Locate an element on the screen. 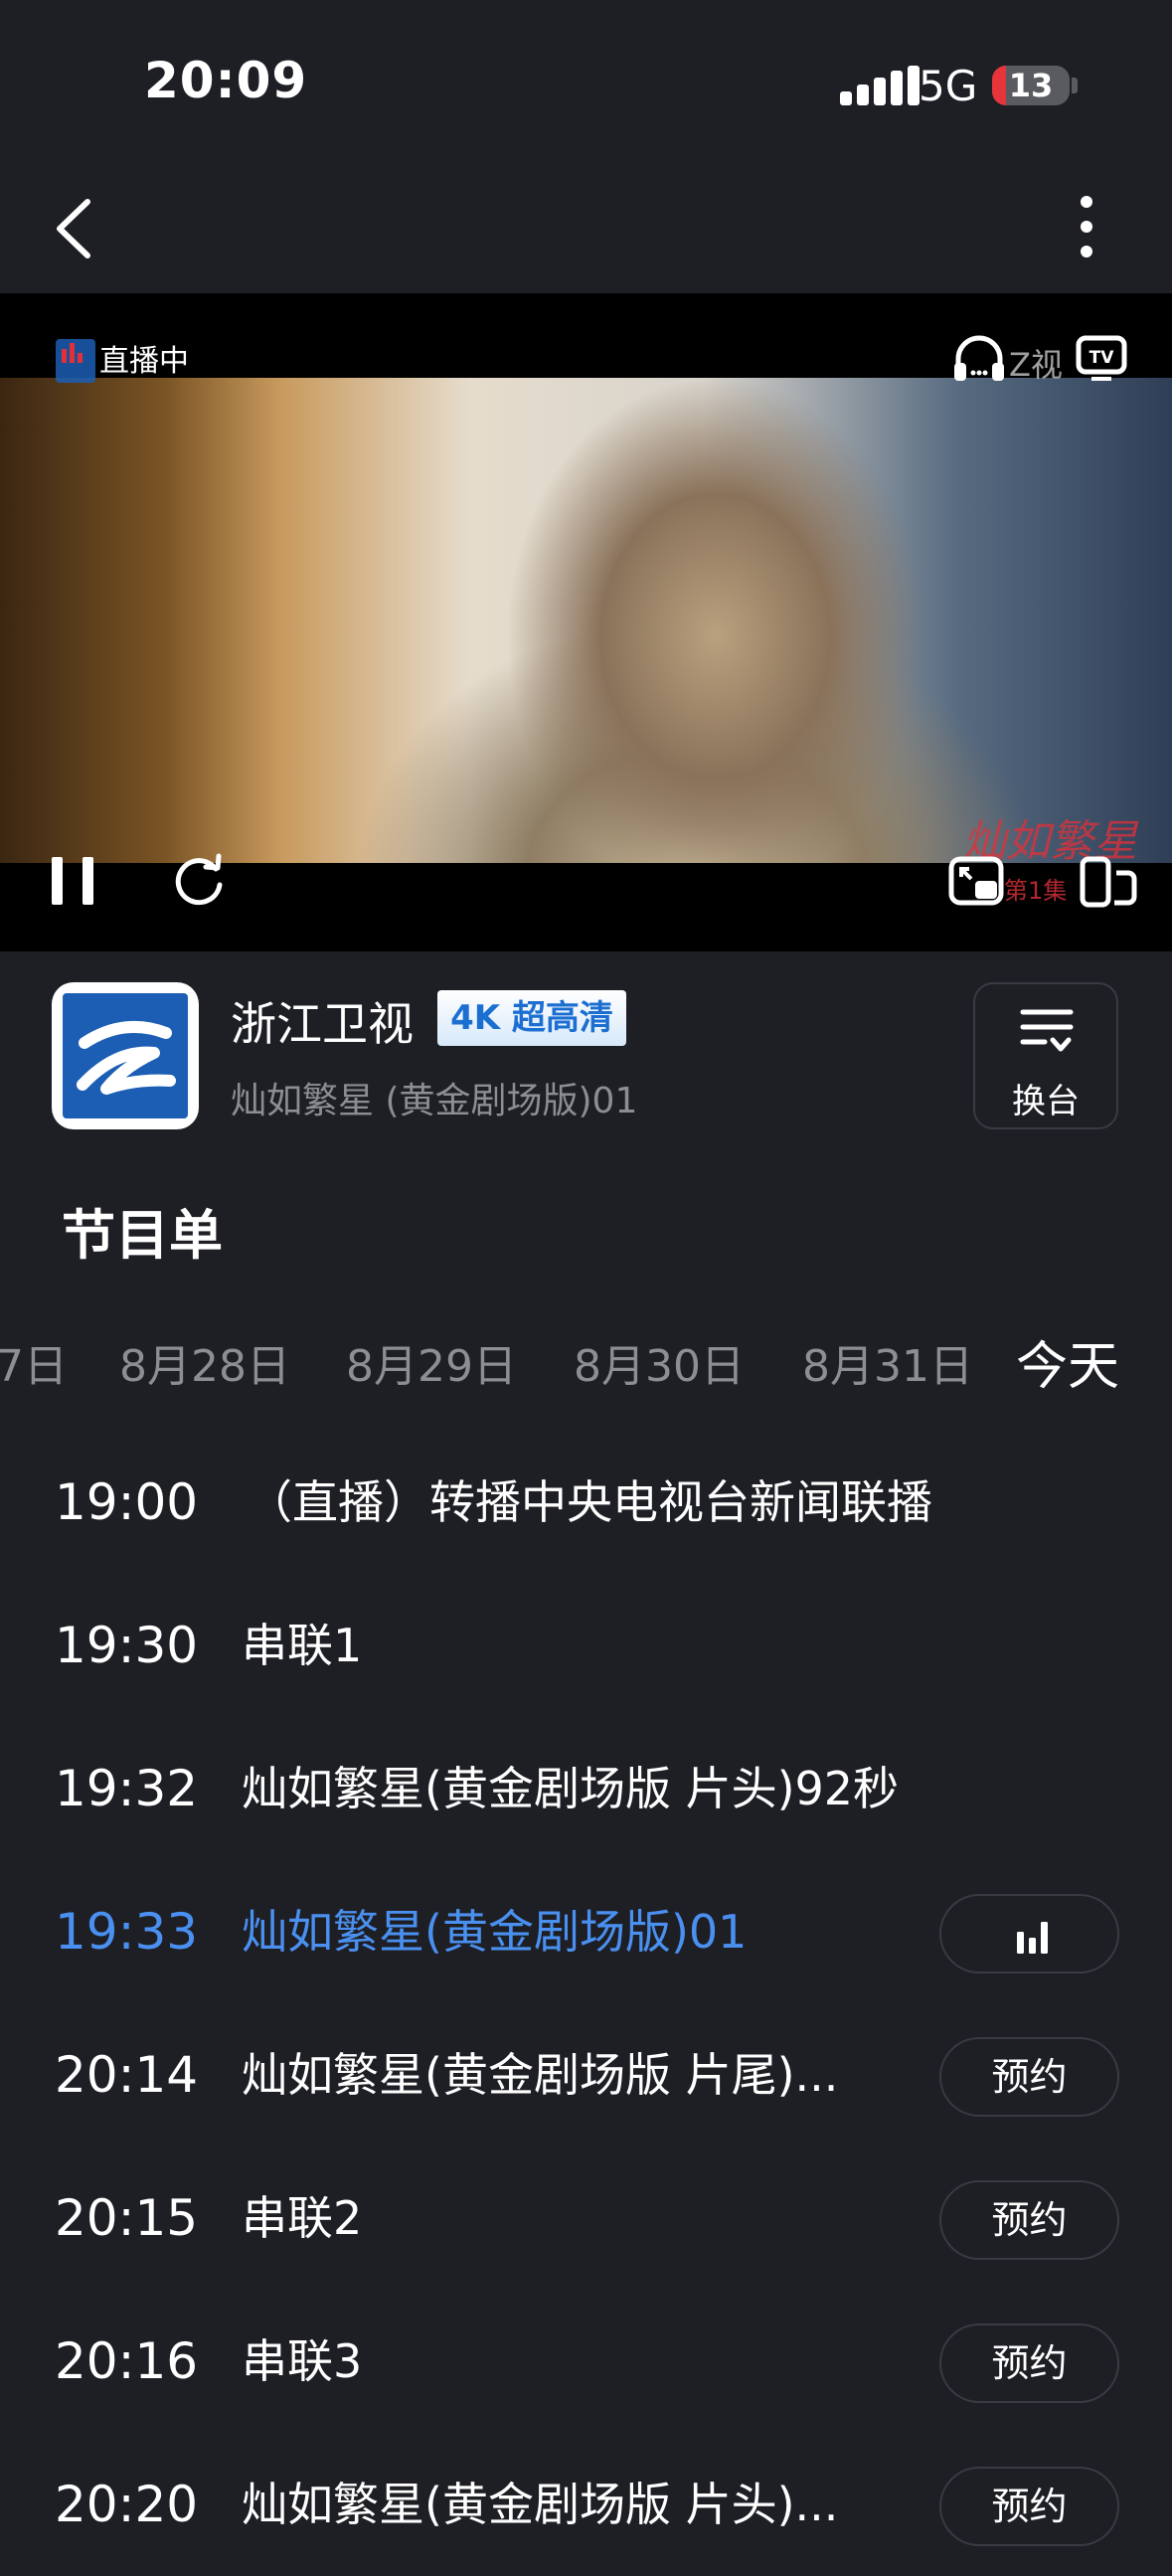 This screenshot has width=1172, height=2576. program-row: 19:00 （直播）转播中央电视台新闻联播 is located at coordinates (586, 1502).